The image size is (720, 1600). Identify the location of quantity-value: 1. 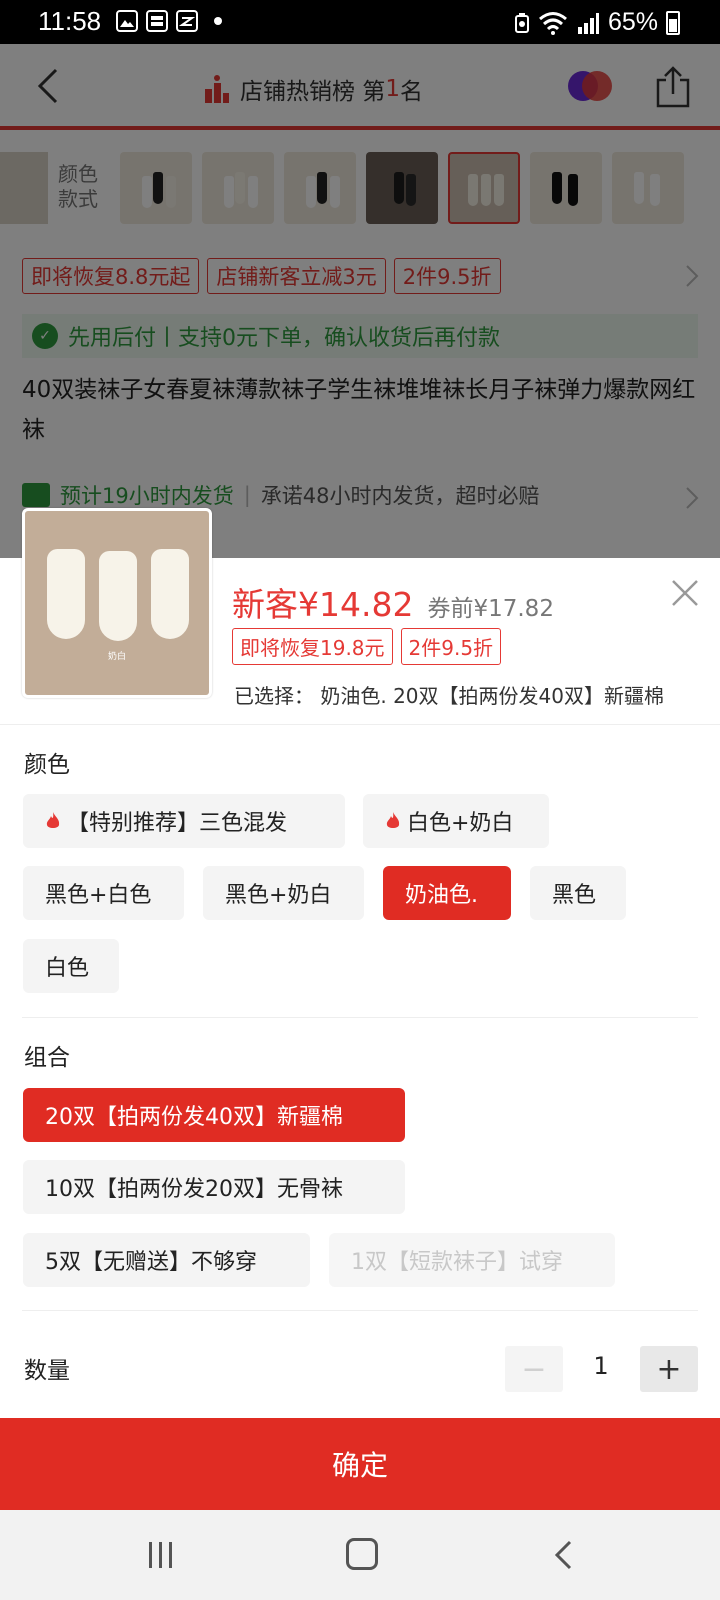
(601, 1366).